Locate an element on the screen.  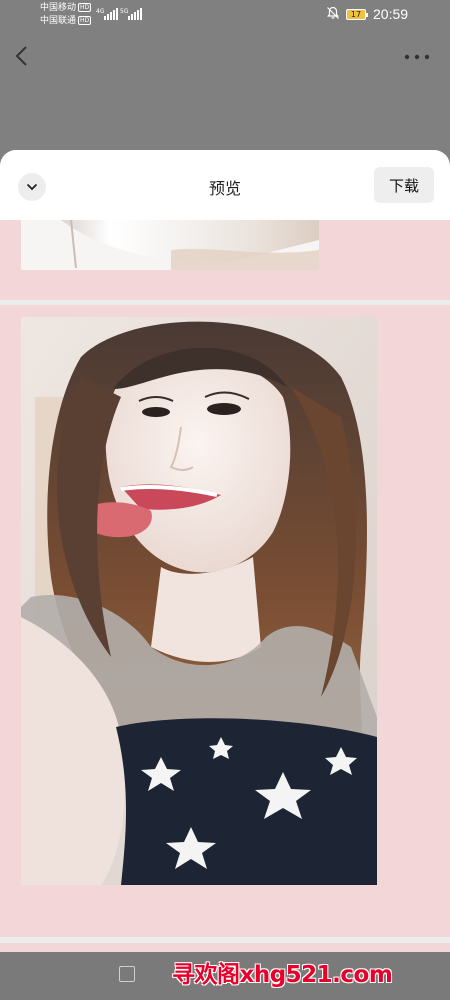
carrier-1-label: 中国移动 is located at coordinates (58, 8).